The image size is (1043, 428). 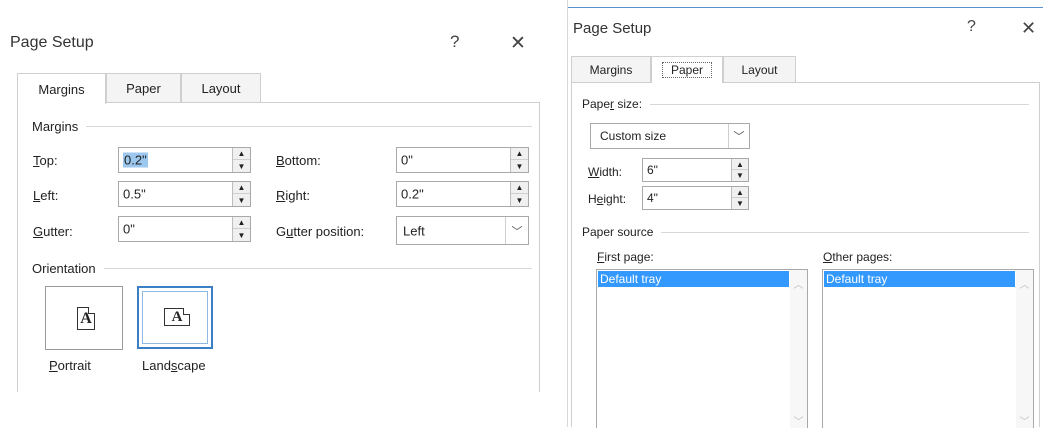 I want to click on left-margin-value: 0.5", so click(x=134, y=194).